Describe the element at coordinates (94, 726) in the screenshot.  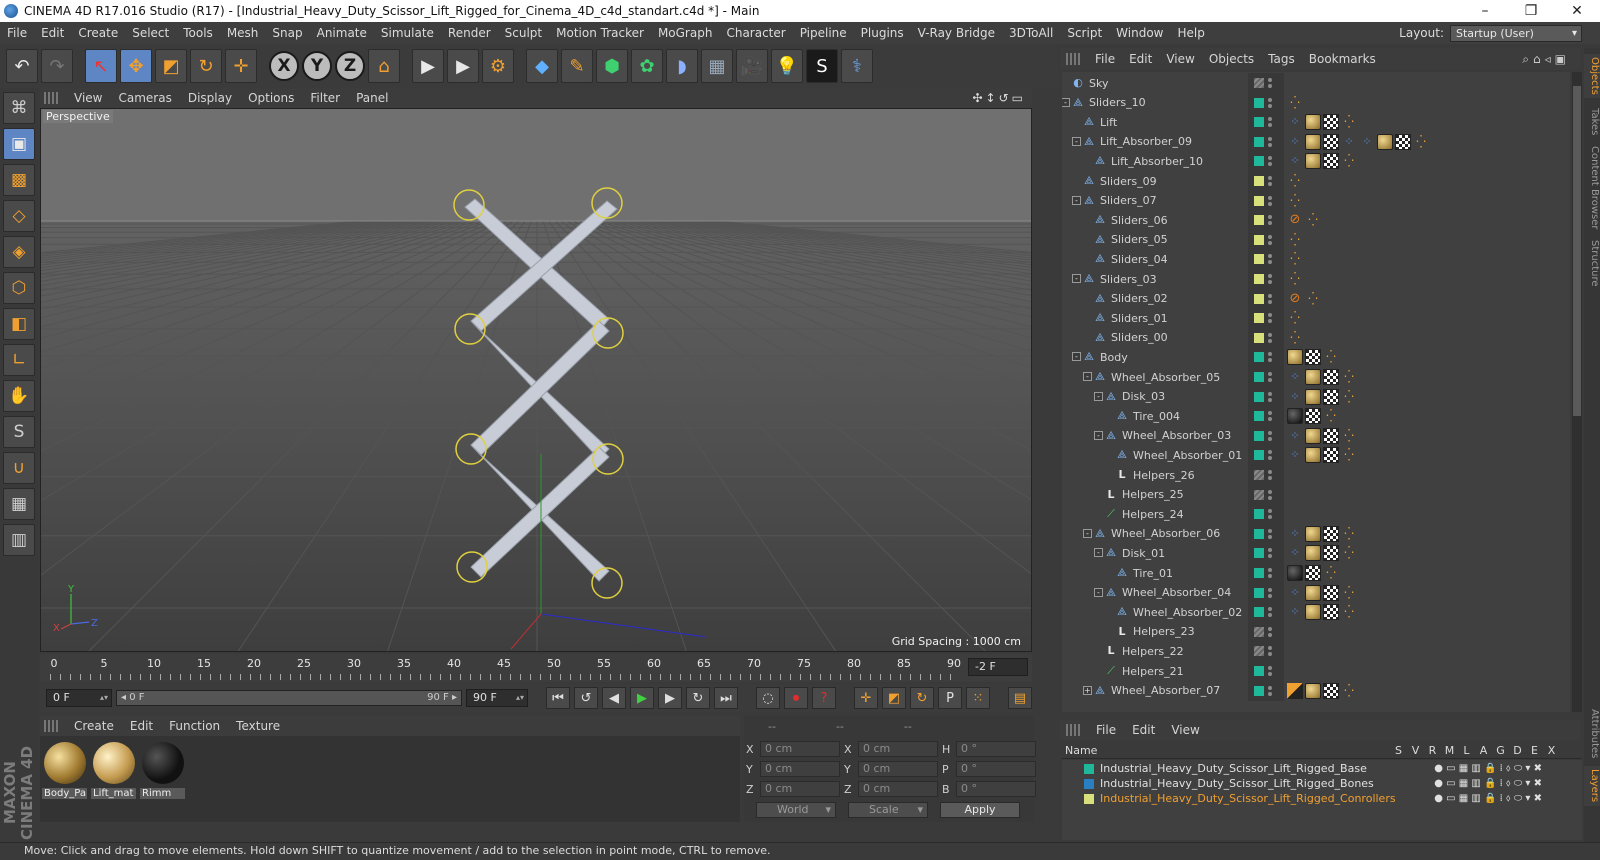
I see `material-menu-create: Create` at that location.